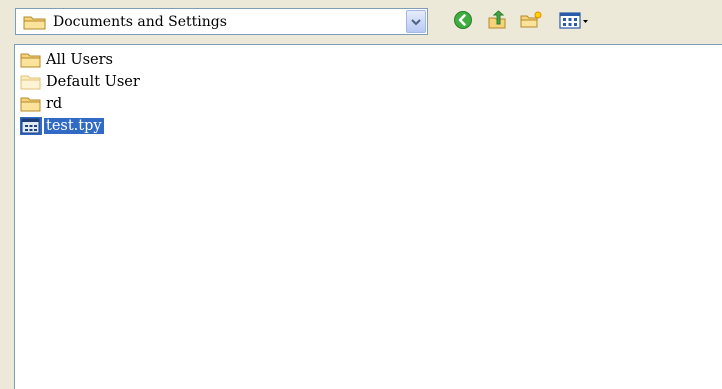  What do you see at coordinates (416, 21) in the screenshot?
I see `chevron-down-icon` at bounding box center [416, 21].